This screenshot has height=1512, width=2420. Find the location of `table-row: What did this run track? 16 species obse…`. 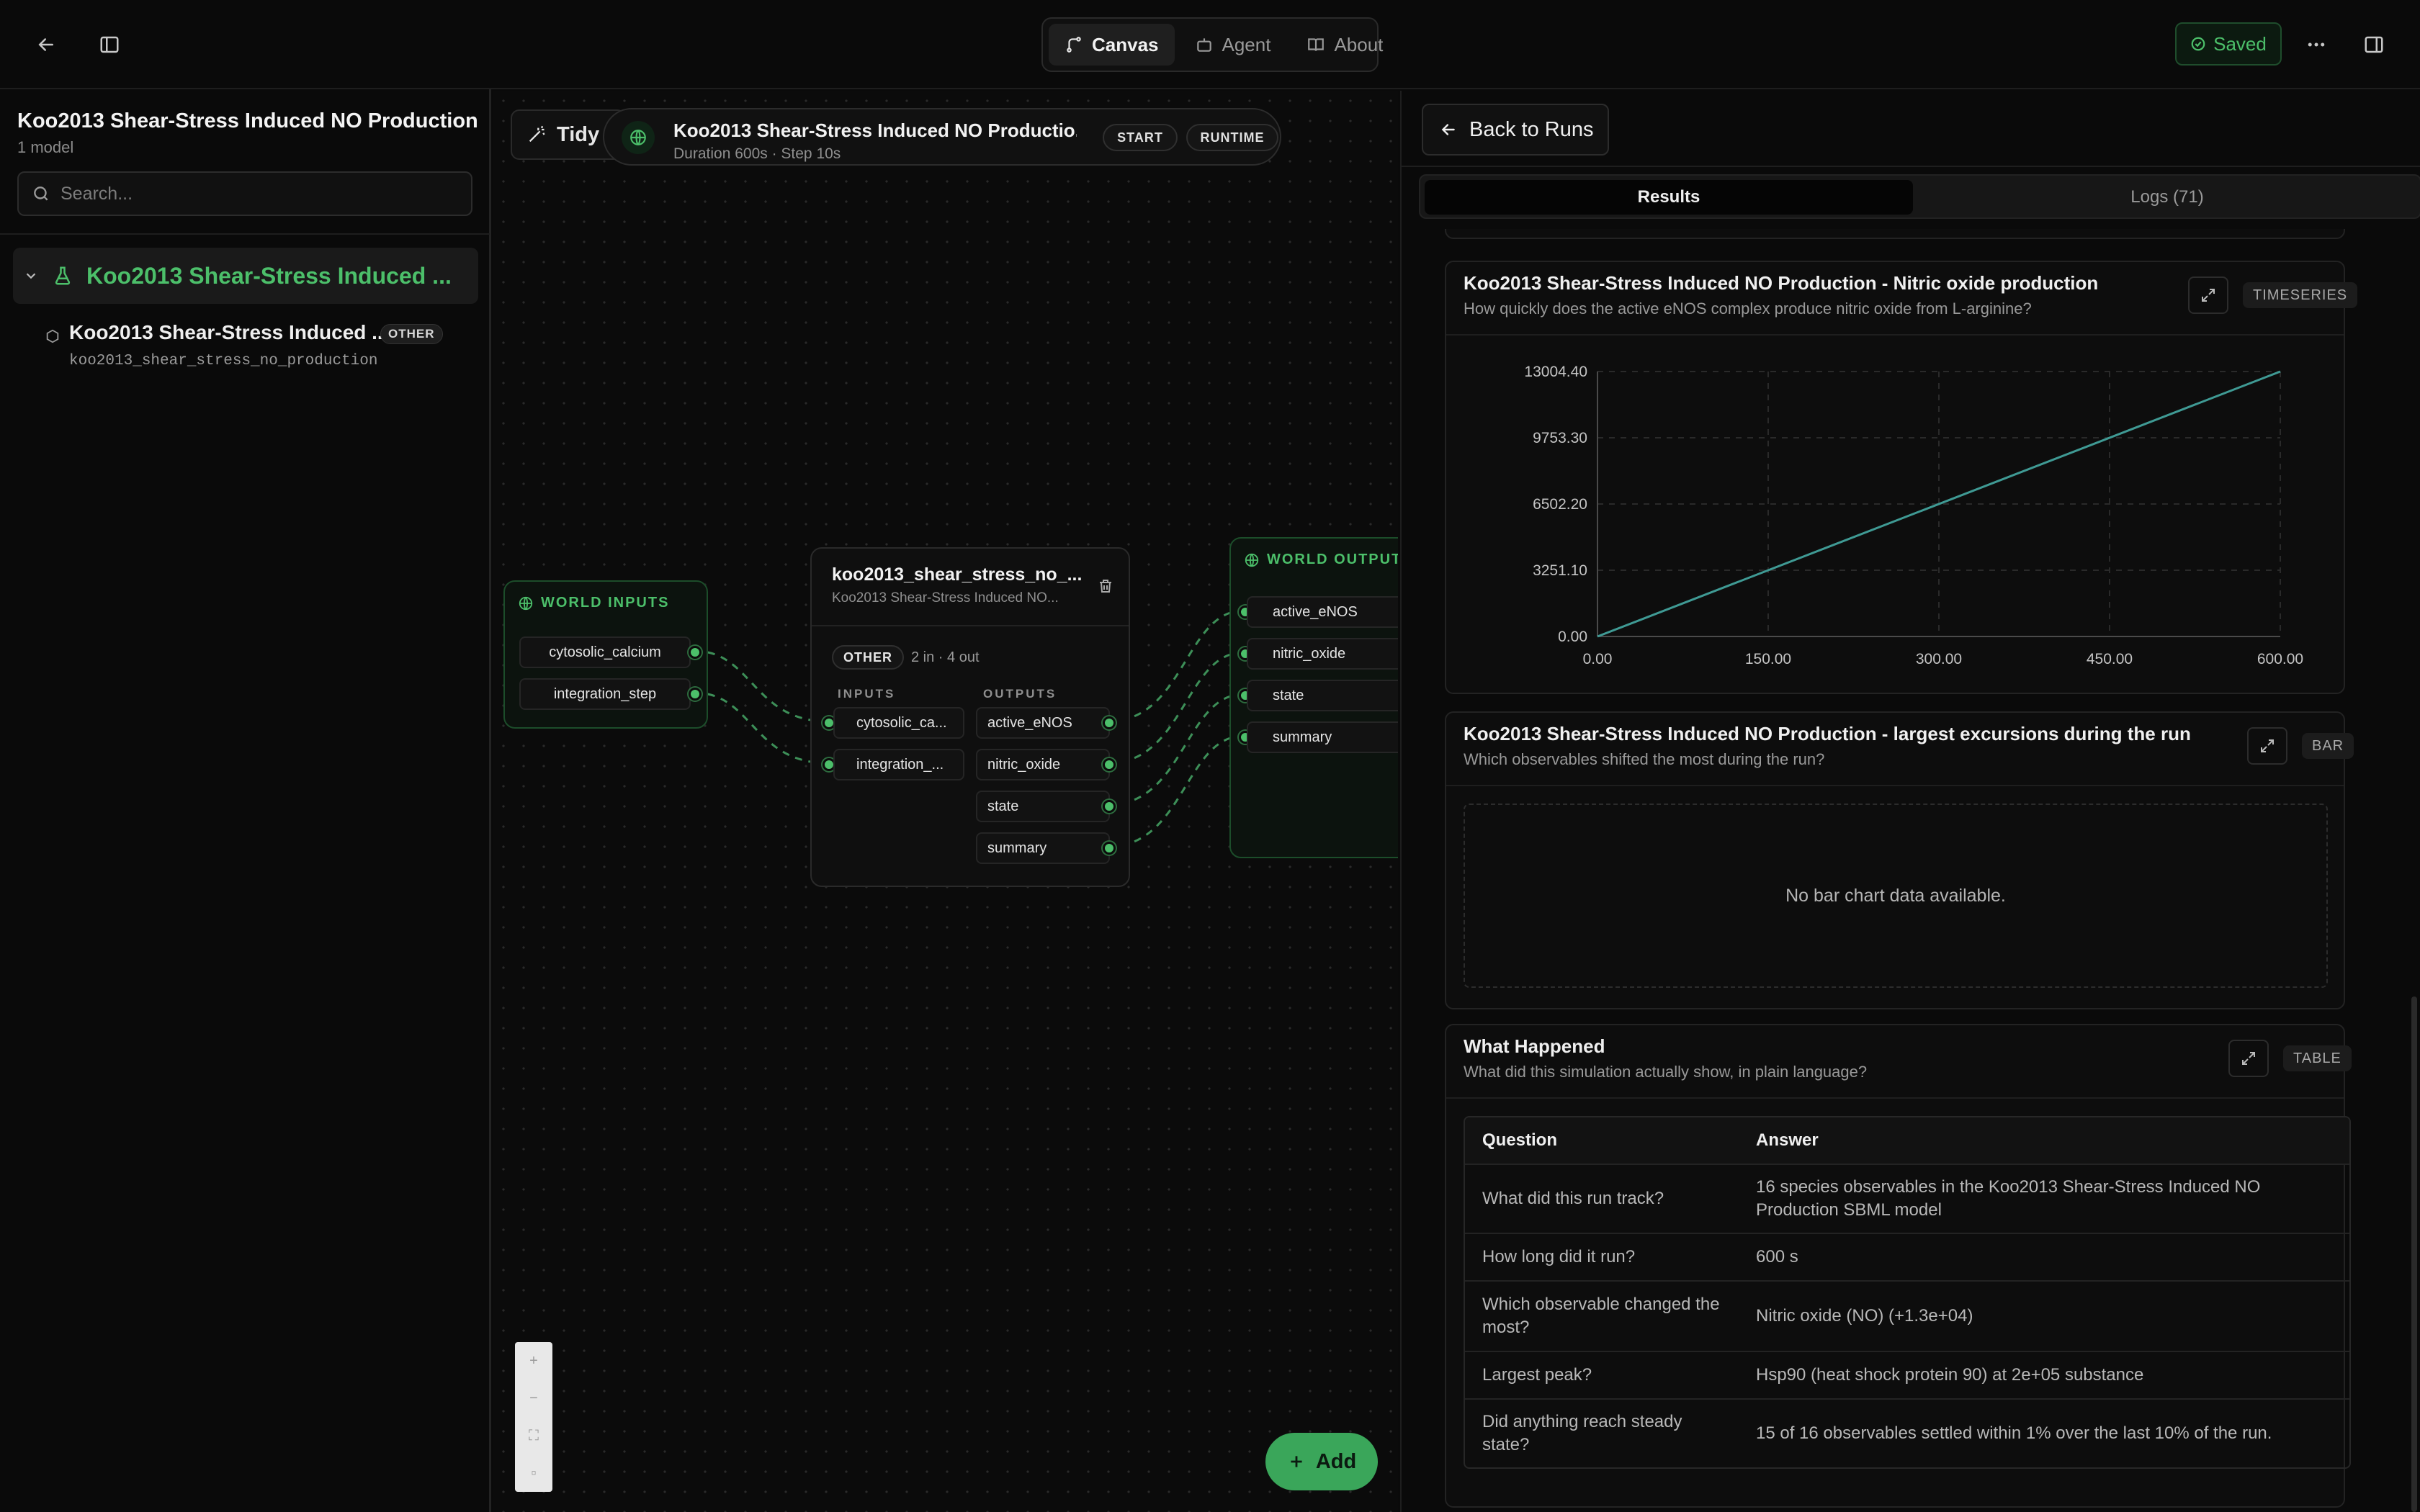

table-row: What did this run track? 16 species obse… is located at coordinates (1907, 1198).